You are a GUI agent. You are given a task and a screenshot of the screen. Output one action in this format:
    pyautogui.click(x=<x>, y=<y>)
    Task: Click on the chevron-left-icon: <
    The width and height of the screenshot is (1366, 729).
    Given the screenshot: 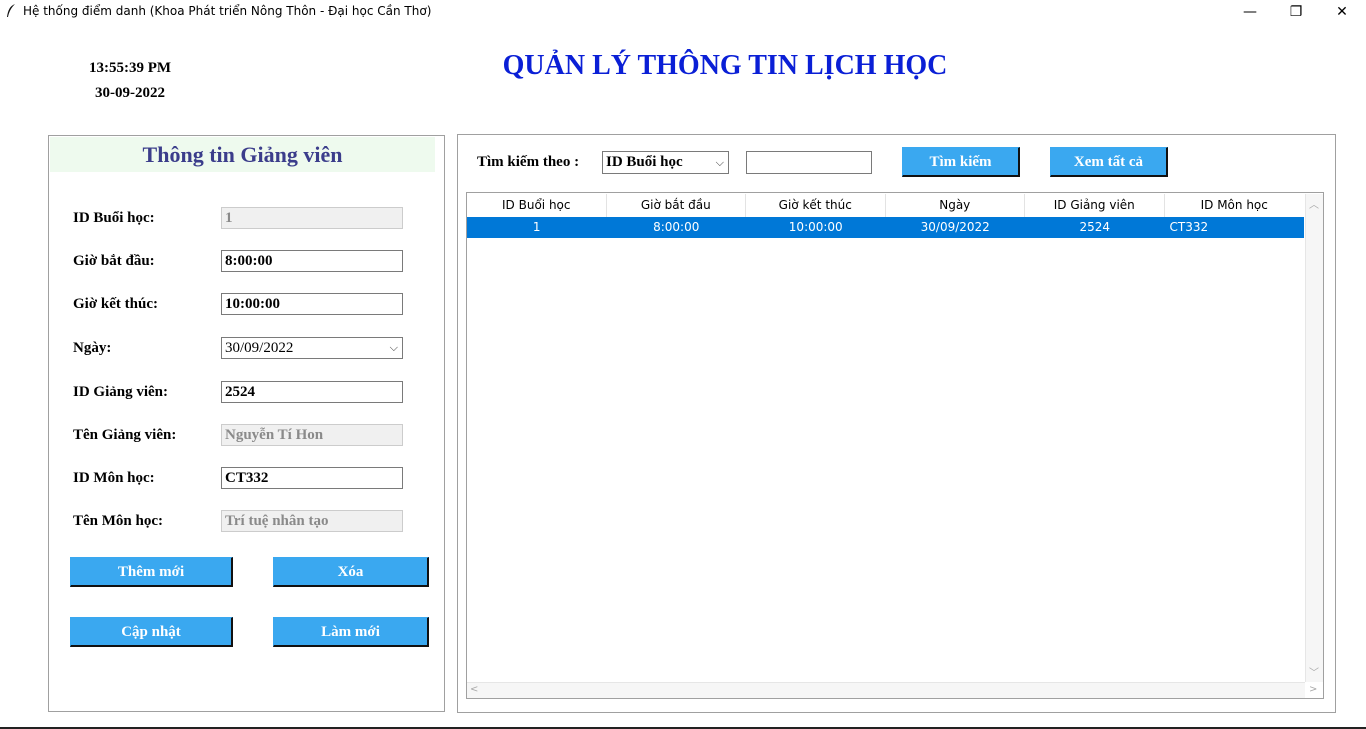 What is the action you would take?
    pyautogui.click(x=474, y=689)
    